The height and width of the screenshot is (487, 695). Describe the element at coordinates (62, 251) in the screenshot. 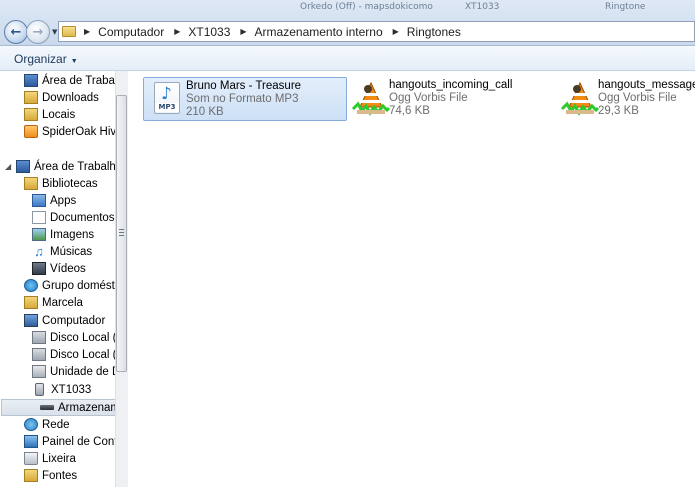

I see `nav-item-musicas: ♫ Músicas` at that location.